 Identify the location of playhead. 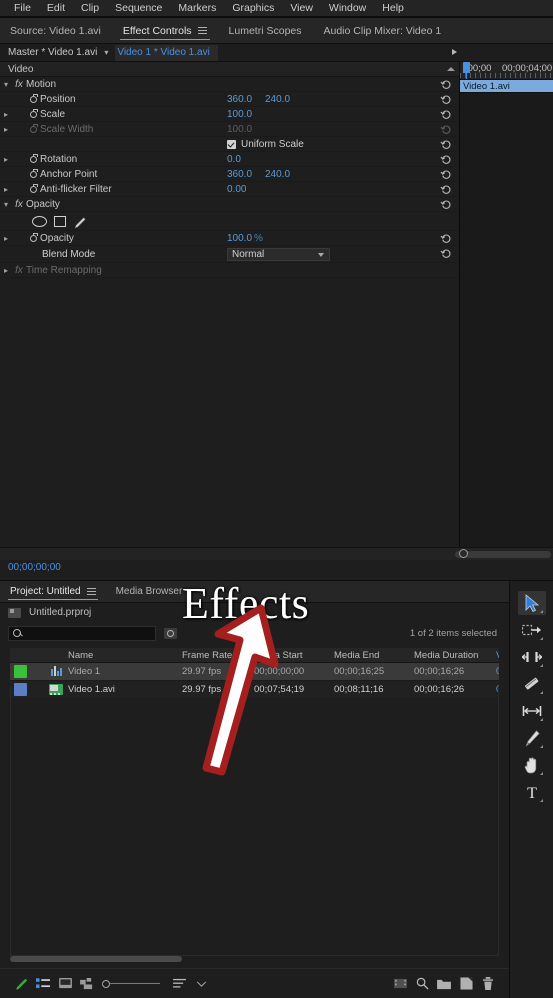
(466, 70).